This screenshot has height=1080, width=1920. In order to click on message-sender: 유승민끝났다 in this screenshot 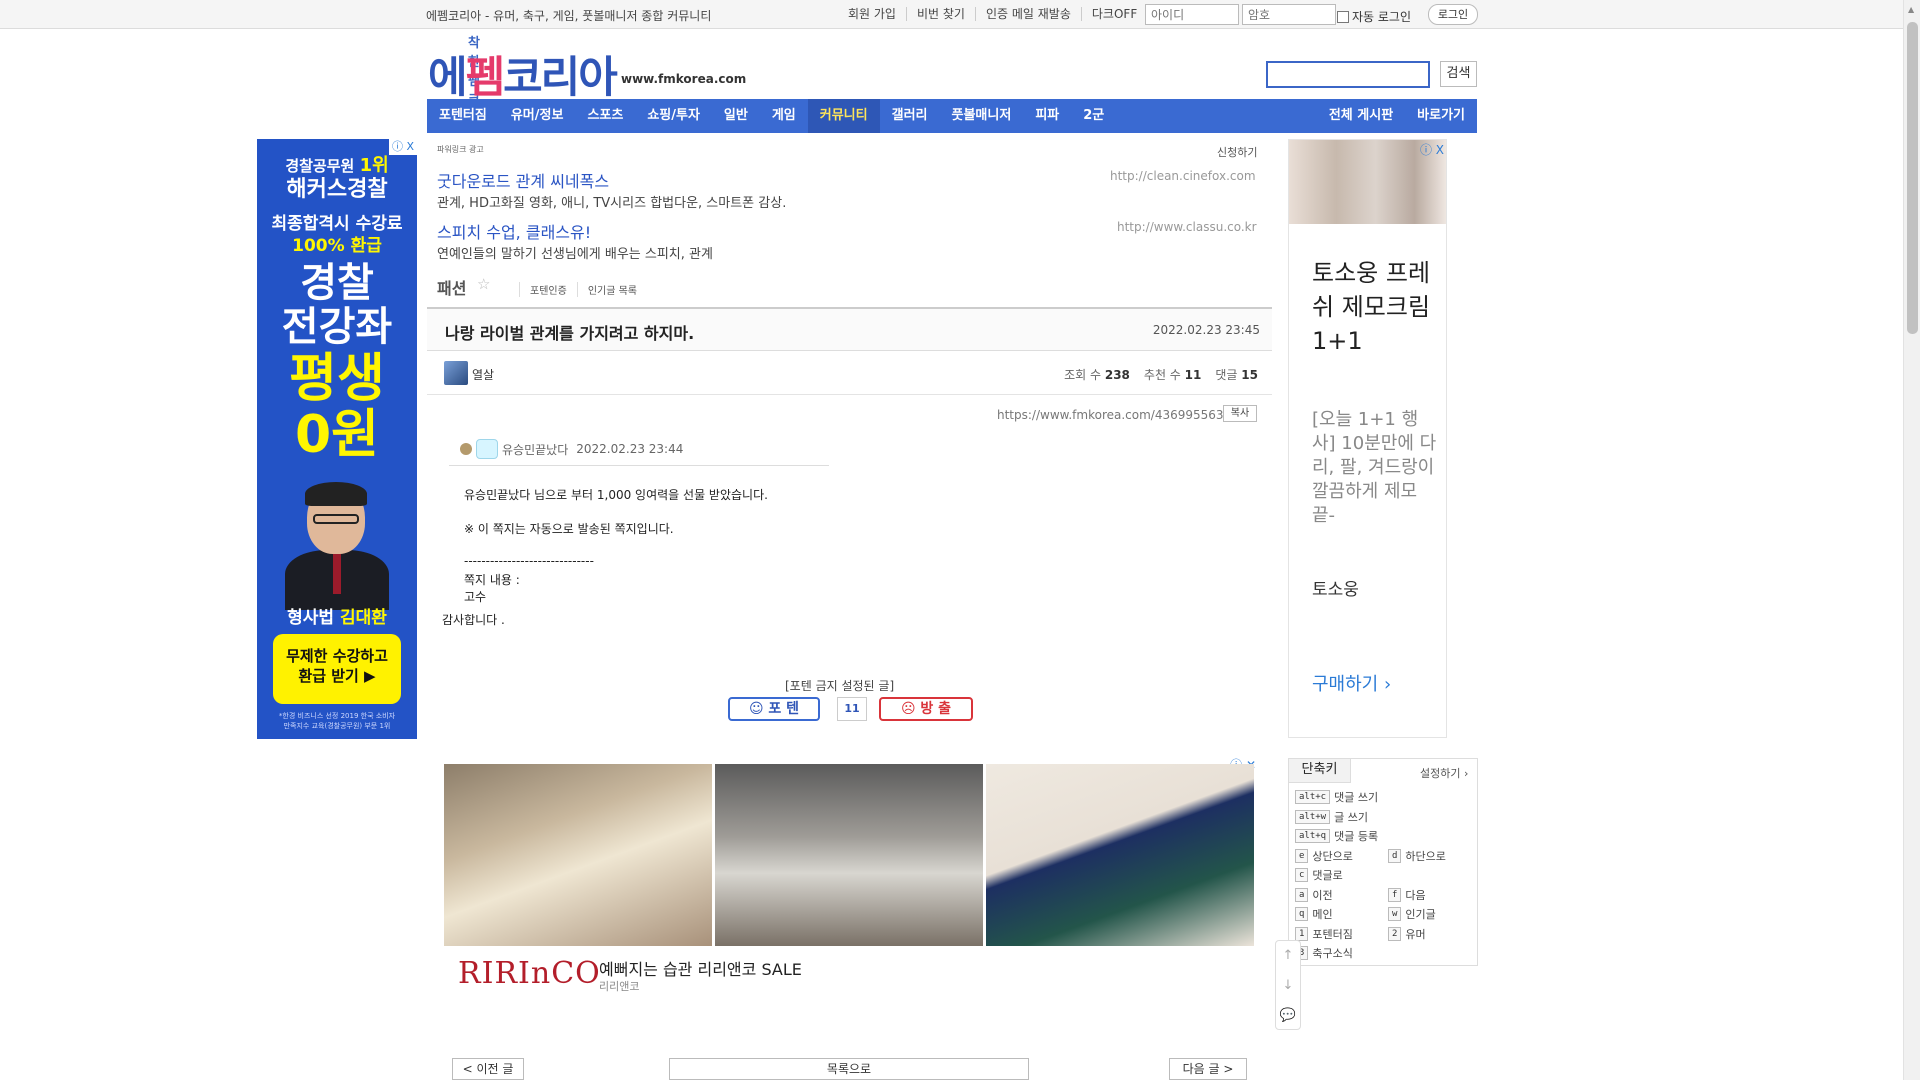, I will do `click(535, 449)`.